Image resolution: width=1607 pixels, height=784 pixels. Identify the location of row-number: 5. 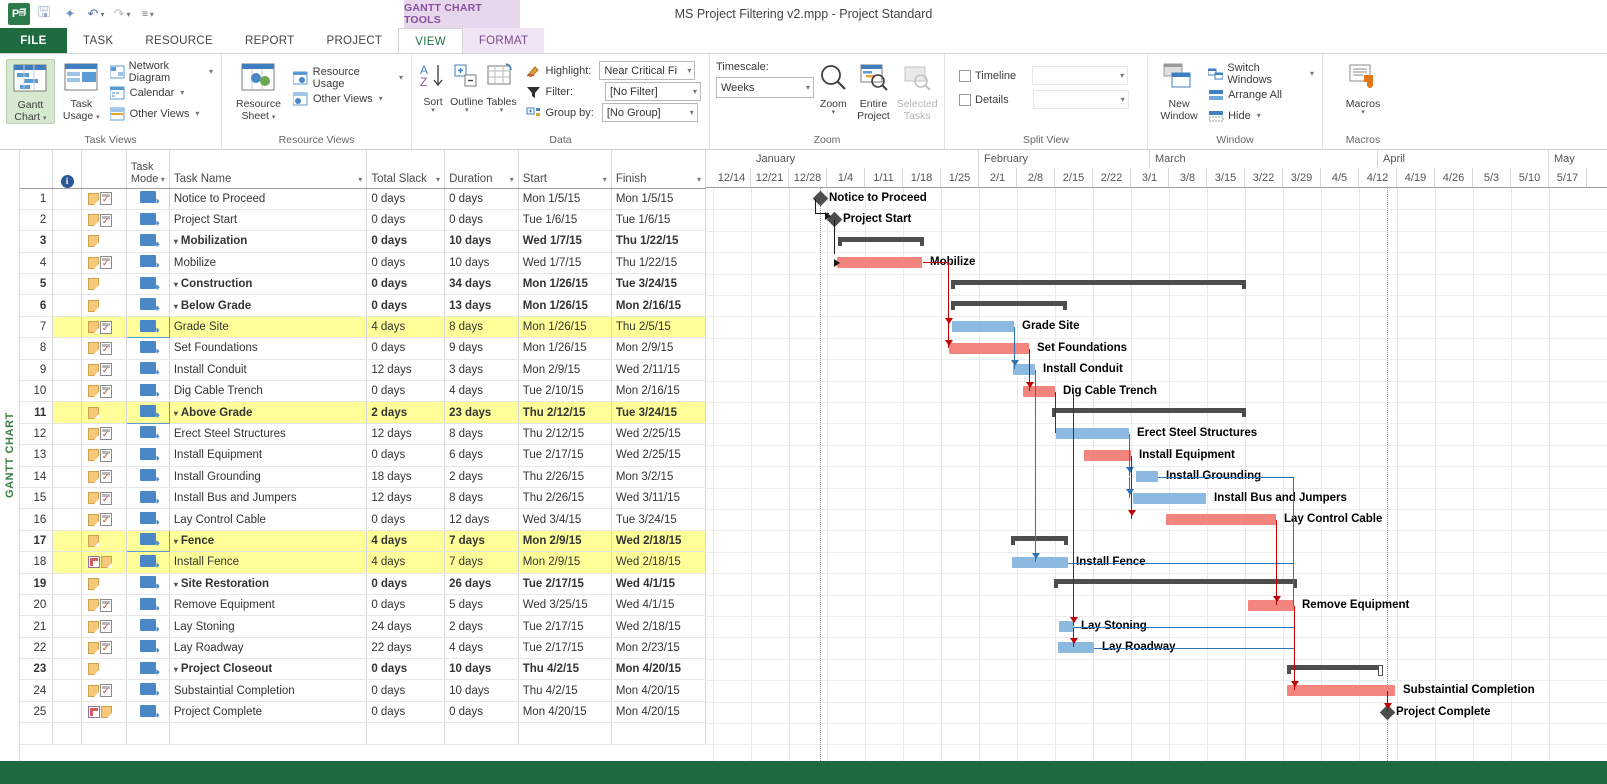
(37, 284).